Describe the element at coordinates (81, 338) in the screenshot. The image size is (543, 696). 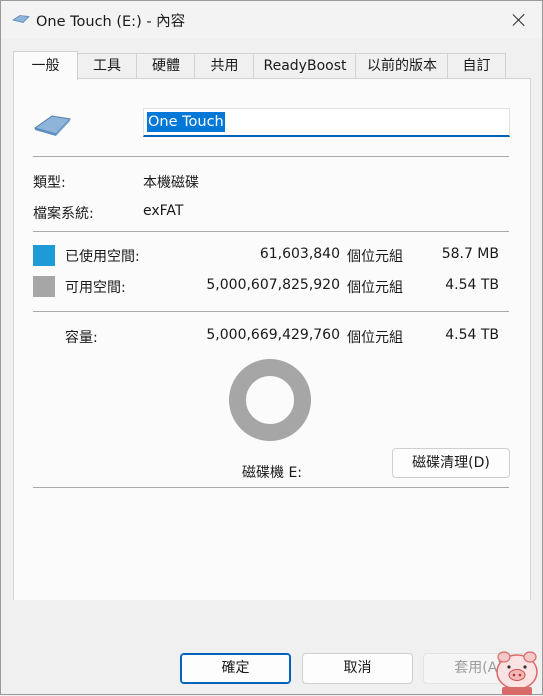
I see `capacity-label: 容量:` at that location.